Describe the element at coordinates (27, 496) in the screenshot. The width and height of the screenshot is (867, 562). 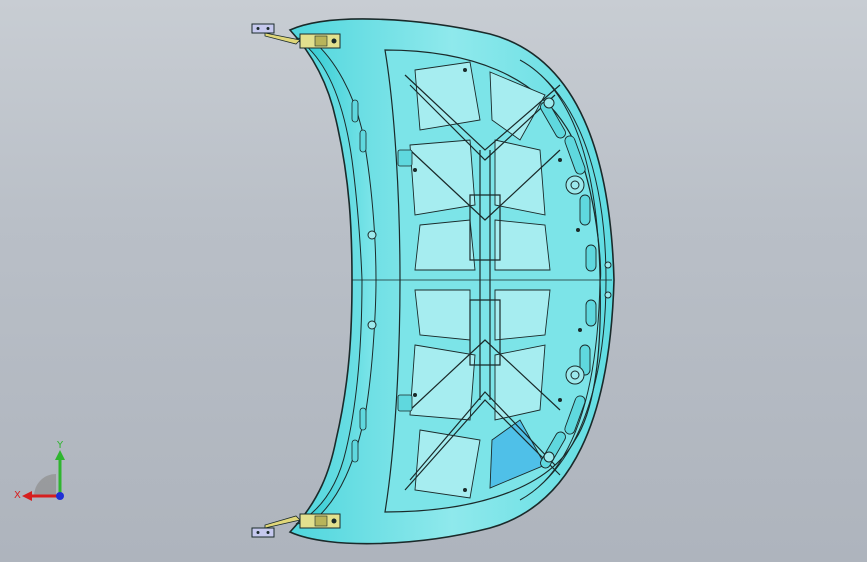
I see `x-axis-arrow-icon` at that location.